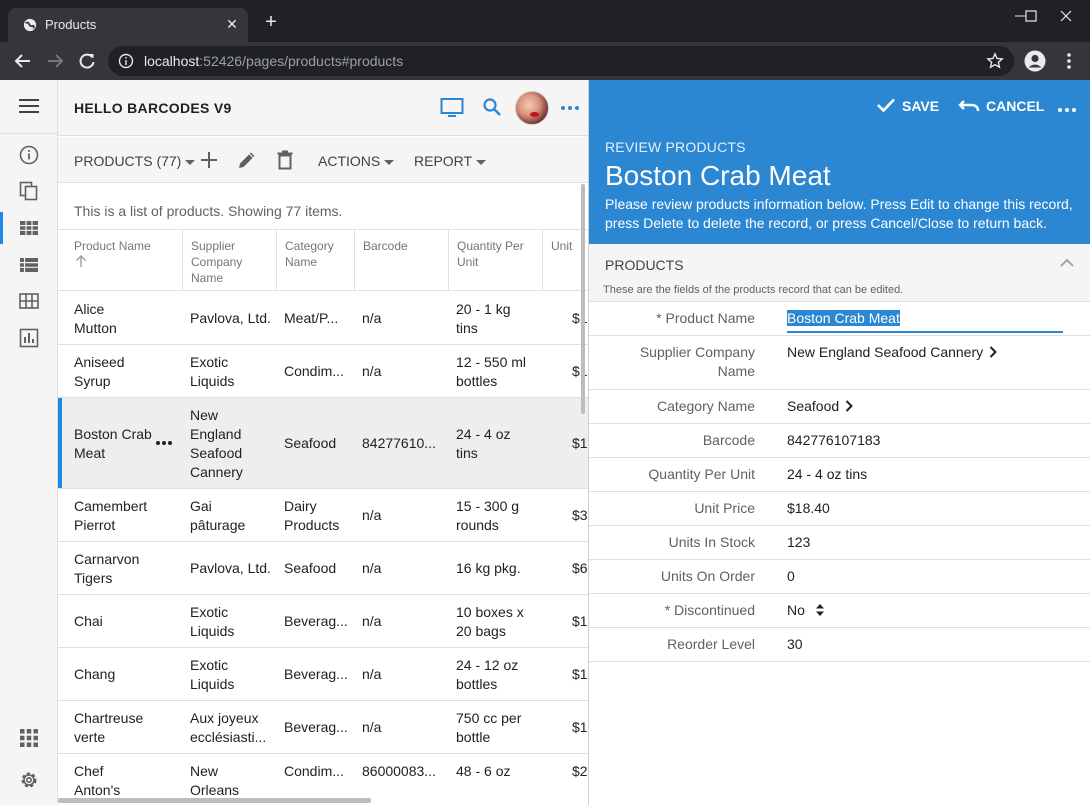 The image size is (1090, 805). What do you see at coordinates (1069, 61) in the screenshot?
I see `browser-menu-icon` at bounding box center [1069, 61].